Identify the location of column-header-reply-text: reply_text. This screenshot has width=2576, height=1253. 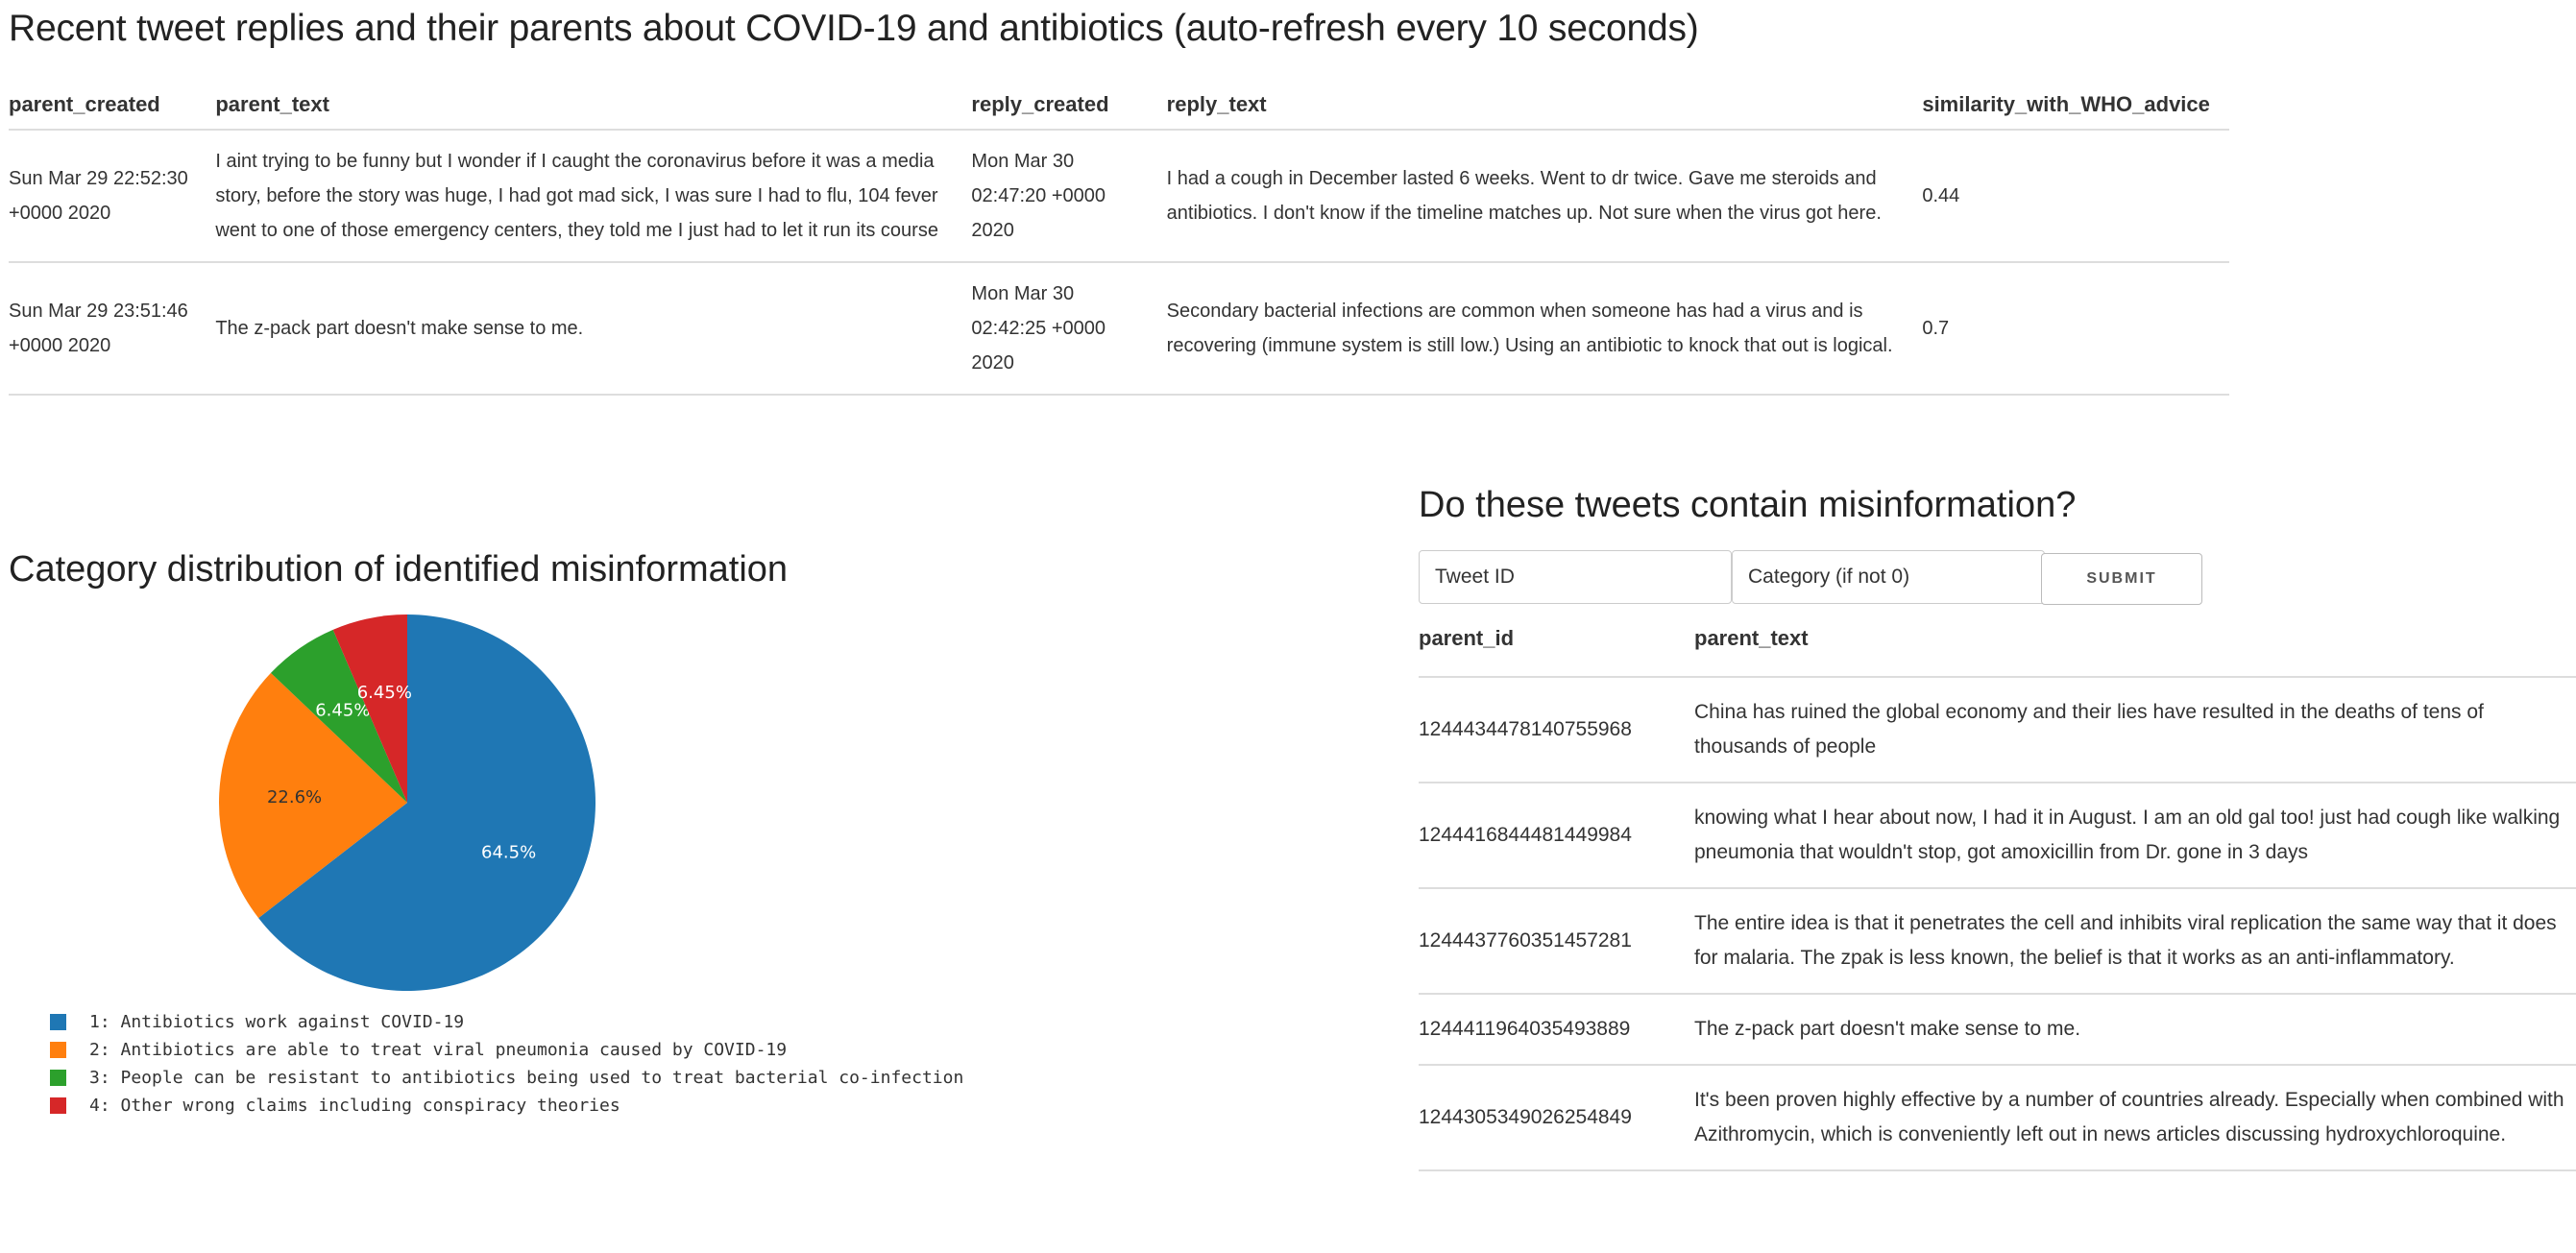
(1544, 111).